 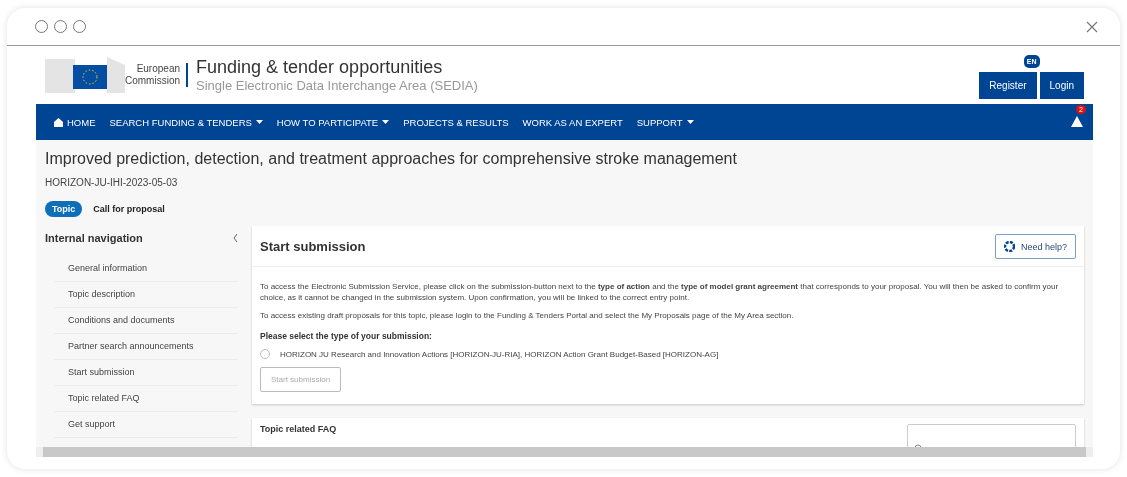 I want to click on card-title: Start submission, so click(x=313, y=246).